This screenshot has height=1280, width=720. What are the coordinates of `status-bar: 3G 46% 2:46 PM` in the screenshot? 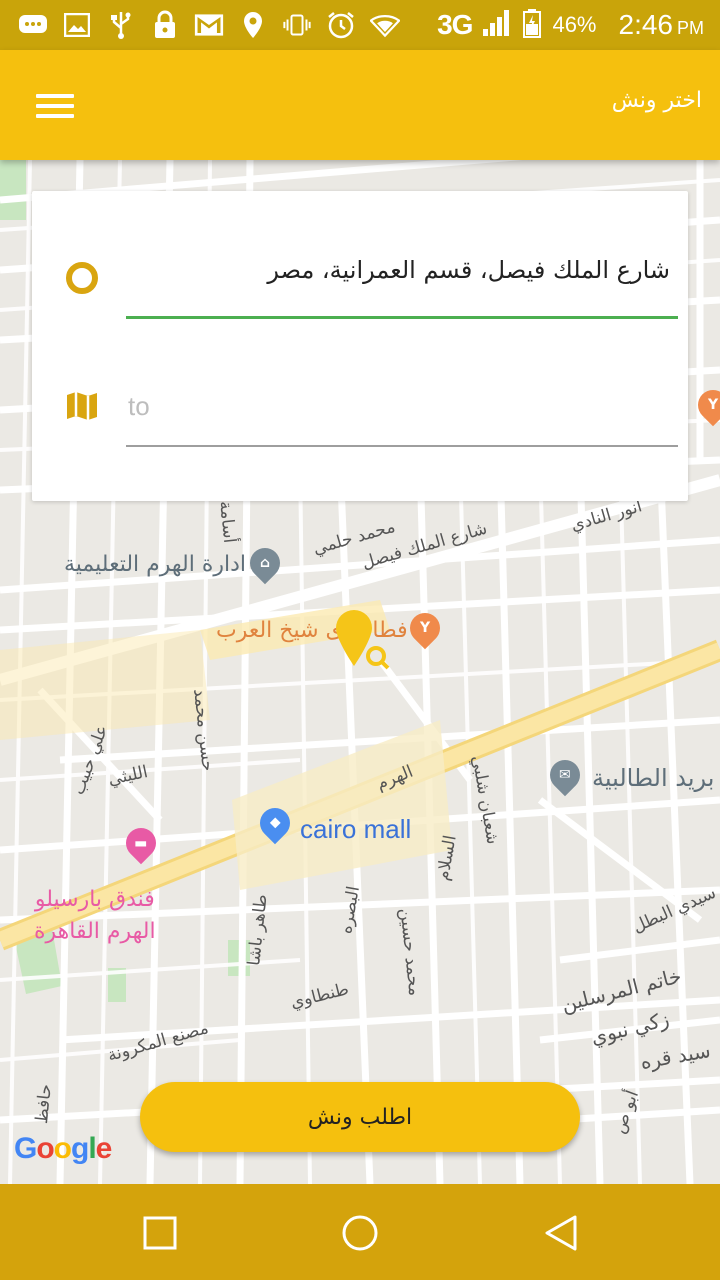 It's located at (360, 25).